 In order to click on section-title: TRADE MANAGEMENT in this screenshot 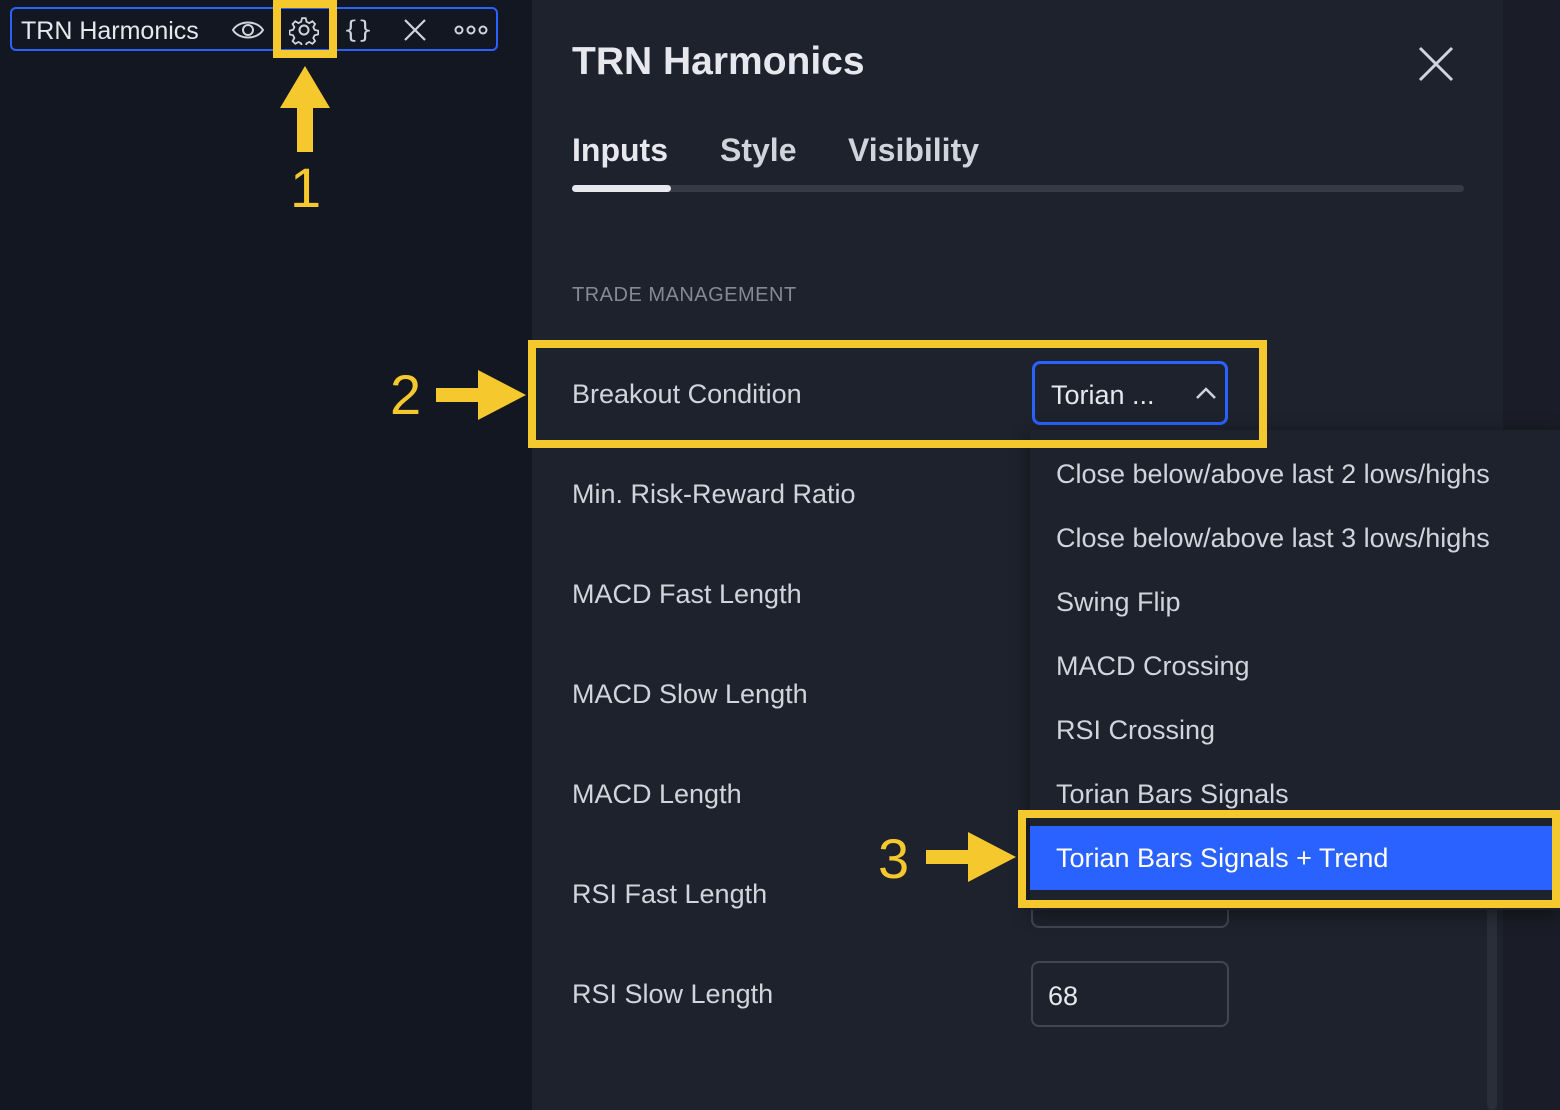, I will do `click(684, 295)`.